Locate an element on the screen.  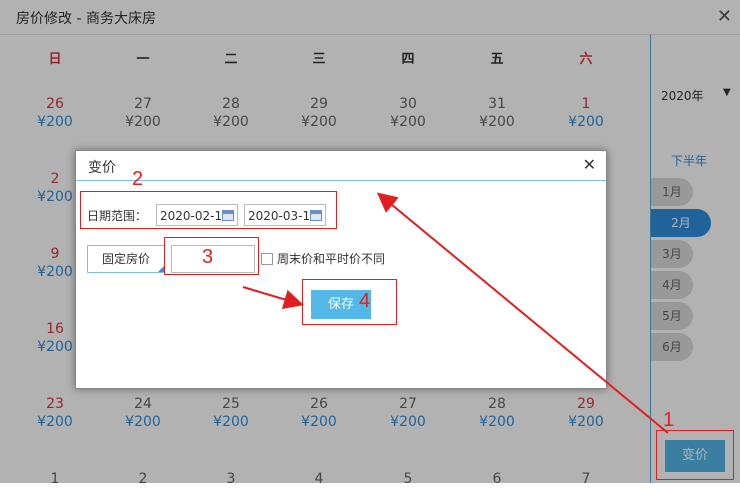
price-mode-value: 固定房价 is located at coordinates (125, 259).